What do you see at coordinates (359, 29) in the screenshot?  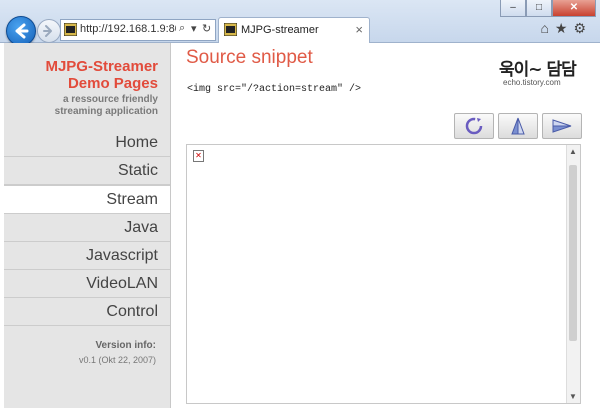 I see `close-tab-icon: ×` at bounding box center [359, 29].